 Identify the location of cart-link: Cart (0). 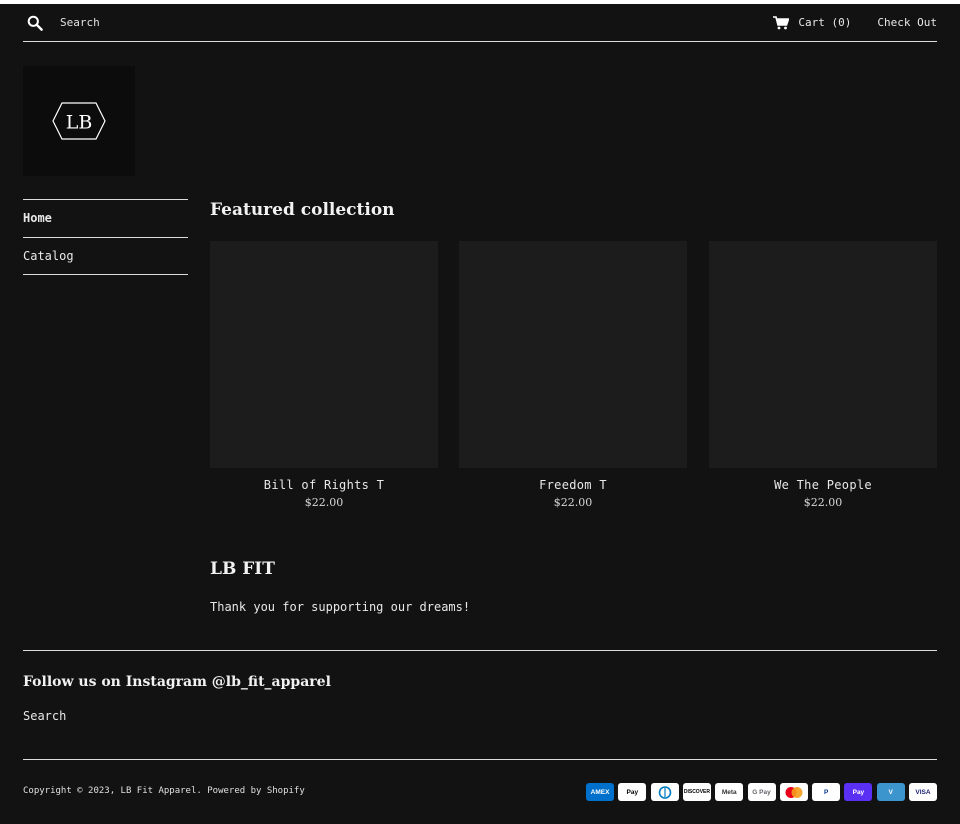
(812, 22).